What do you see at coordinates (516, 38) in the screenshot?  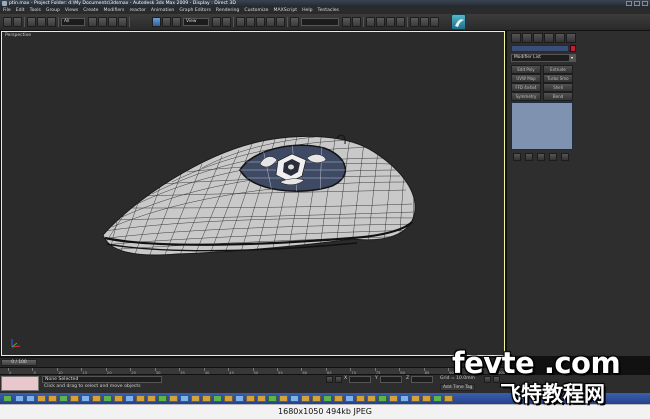 I see `create-tab-icon` at bounding box center [516, 38].